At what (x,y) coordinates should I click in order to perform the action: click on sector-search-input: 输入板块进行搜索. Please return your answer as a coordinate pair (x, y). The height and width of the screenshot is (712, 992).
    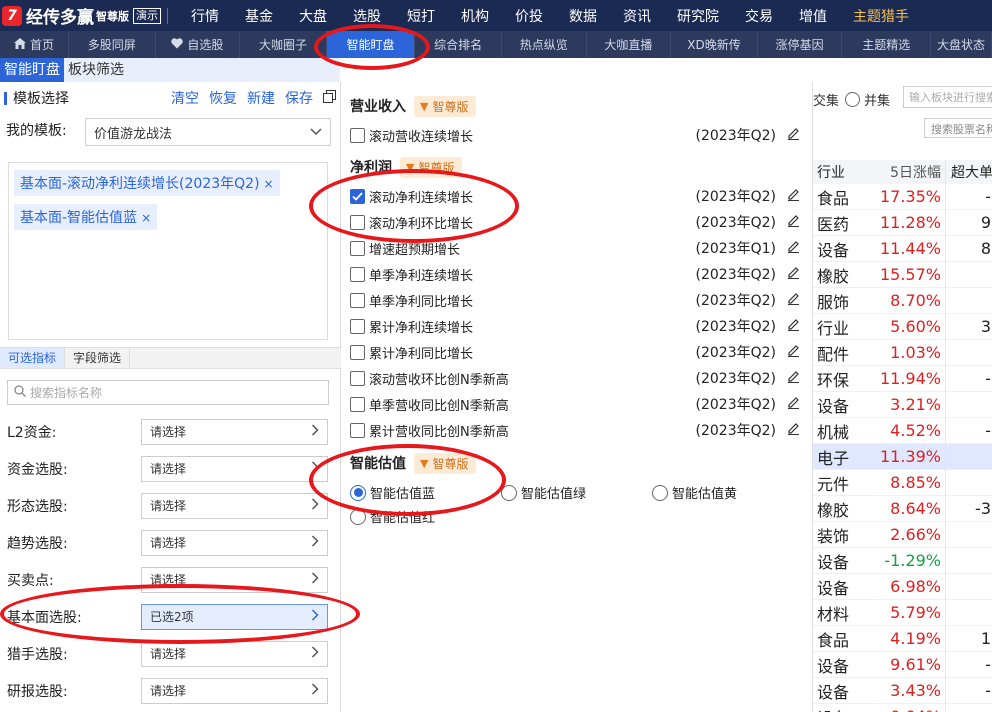
    Looking at the image, I should click on (947, 97).